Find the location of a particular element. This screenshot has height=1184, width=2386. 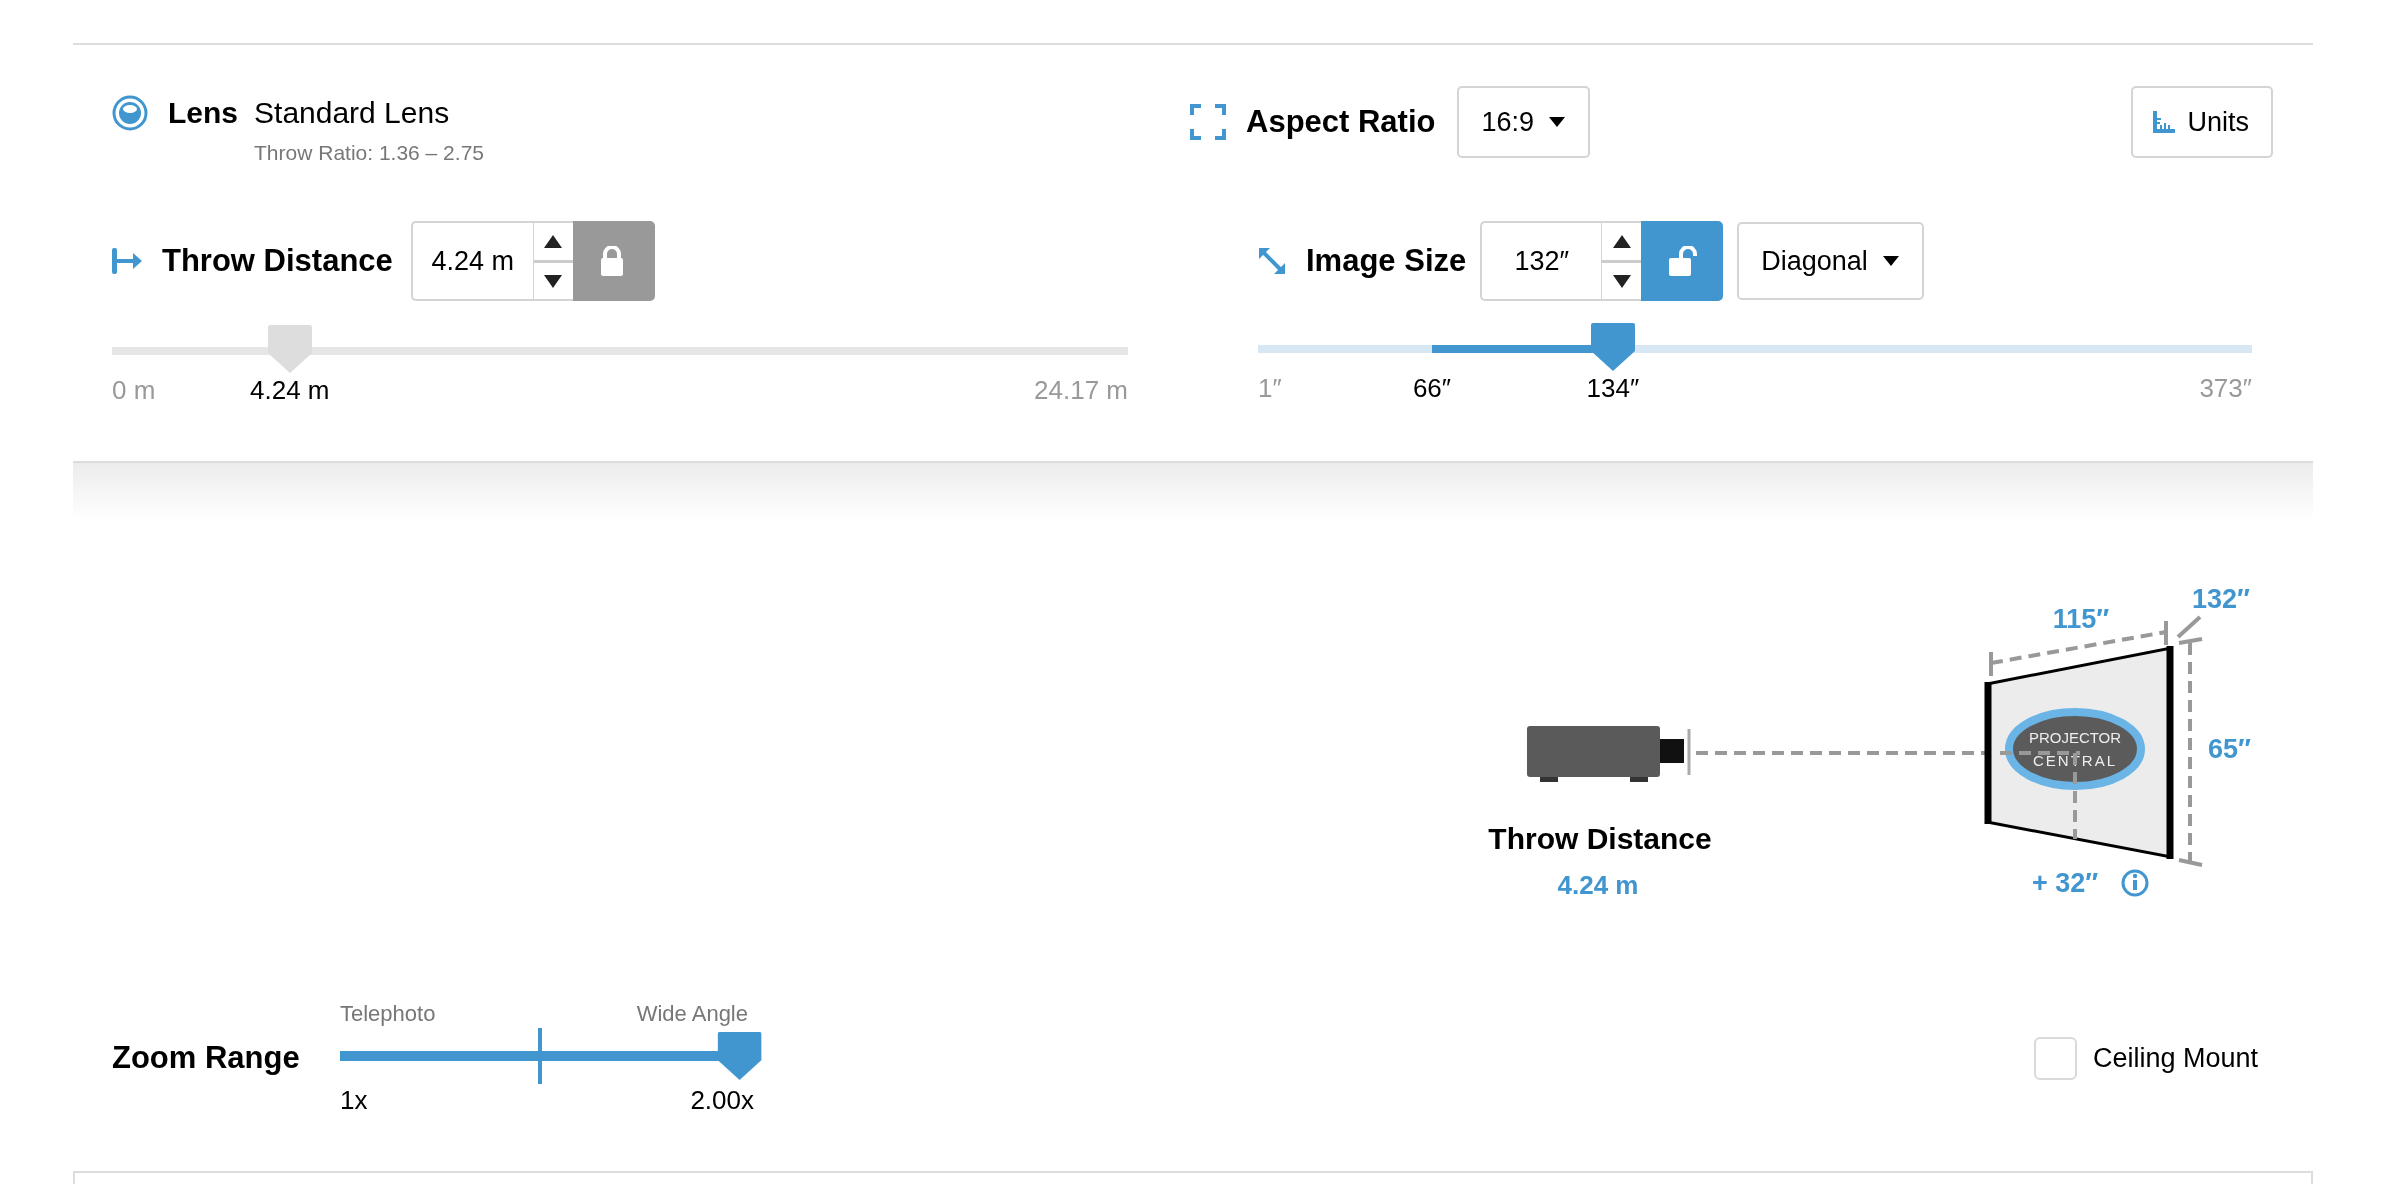

slider-label: 4.24 m is located at coordinates (290, 390).